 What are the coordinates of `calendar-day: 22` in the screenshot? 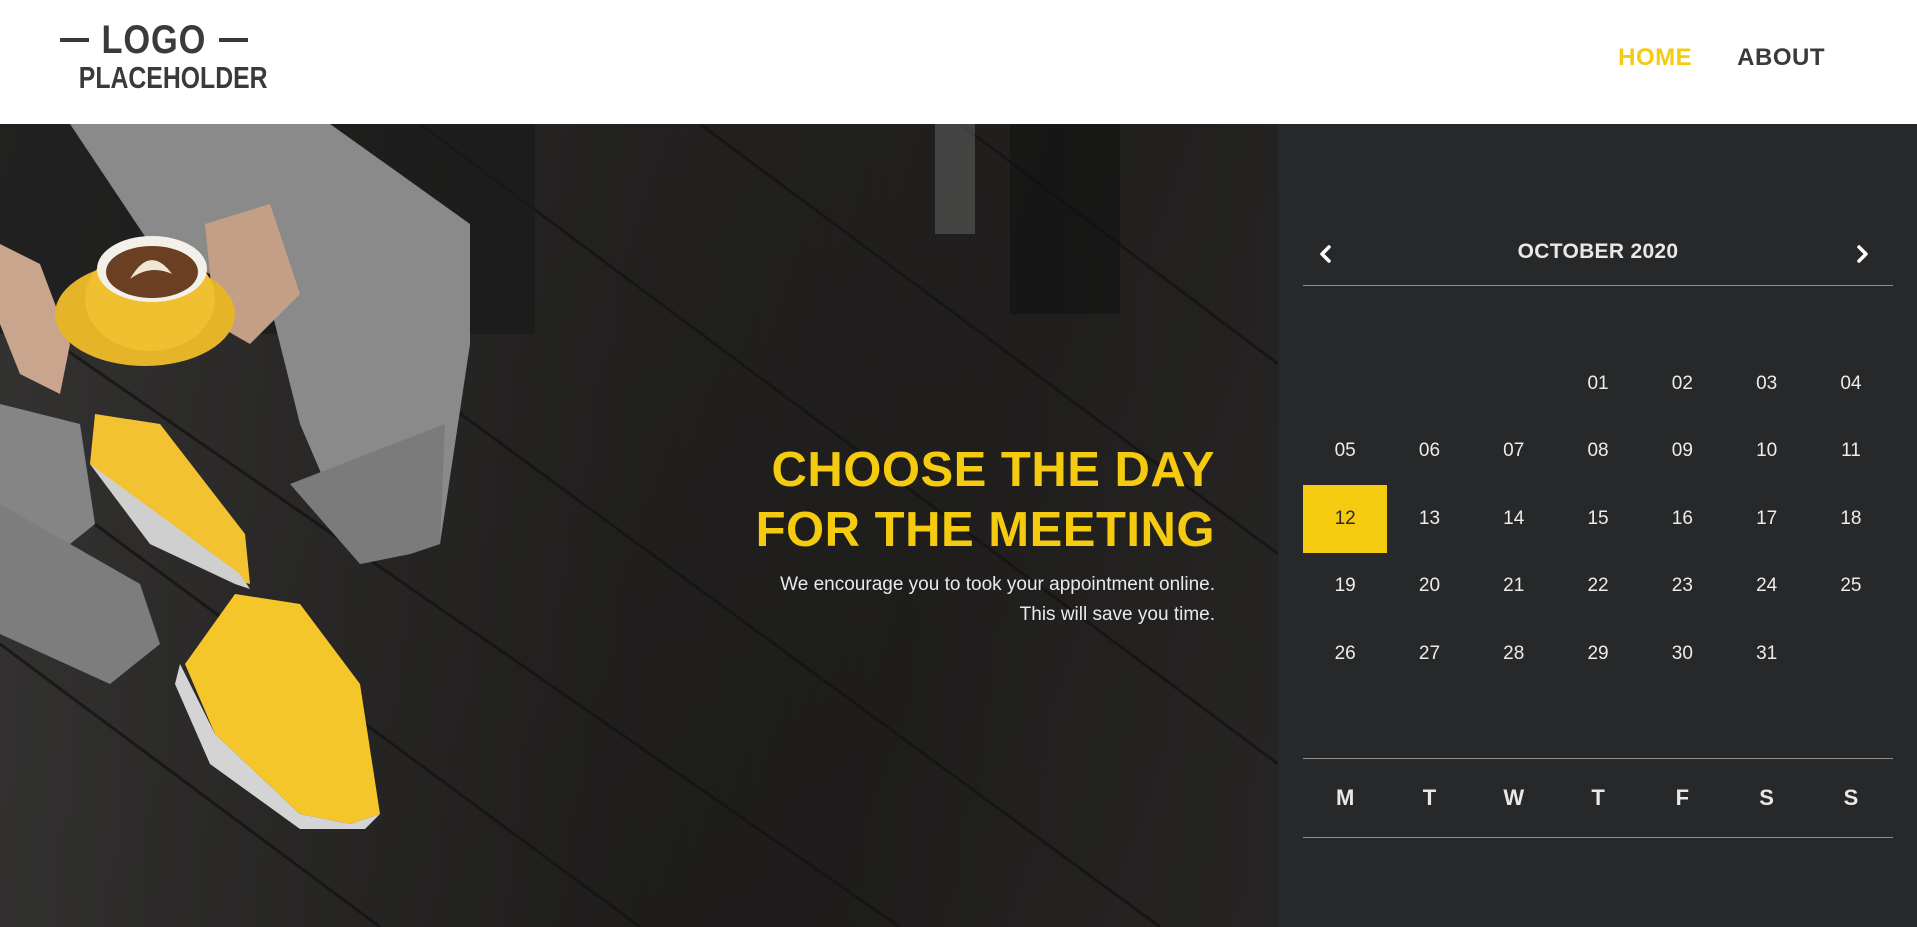 It's located at (1598, 587).